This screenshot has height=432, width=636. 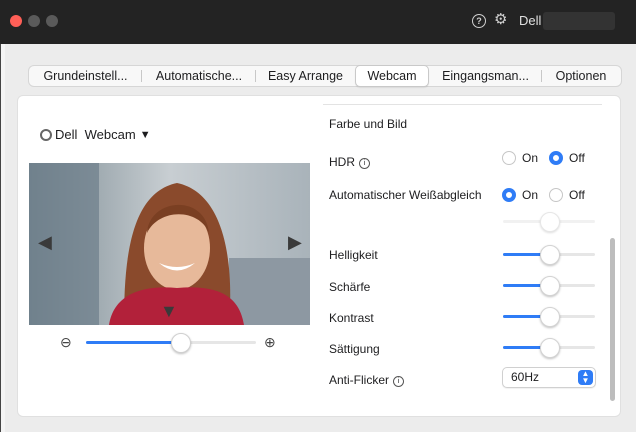 What do you see at coordinates (525, 377) in the screenshot?
I see `anti-flicker-value: 60Hz` at bounding box center [525, 377].